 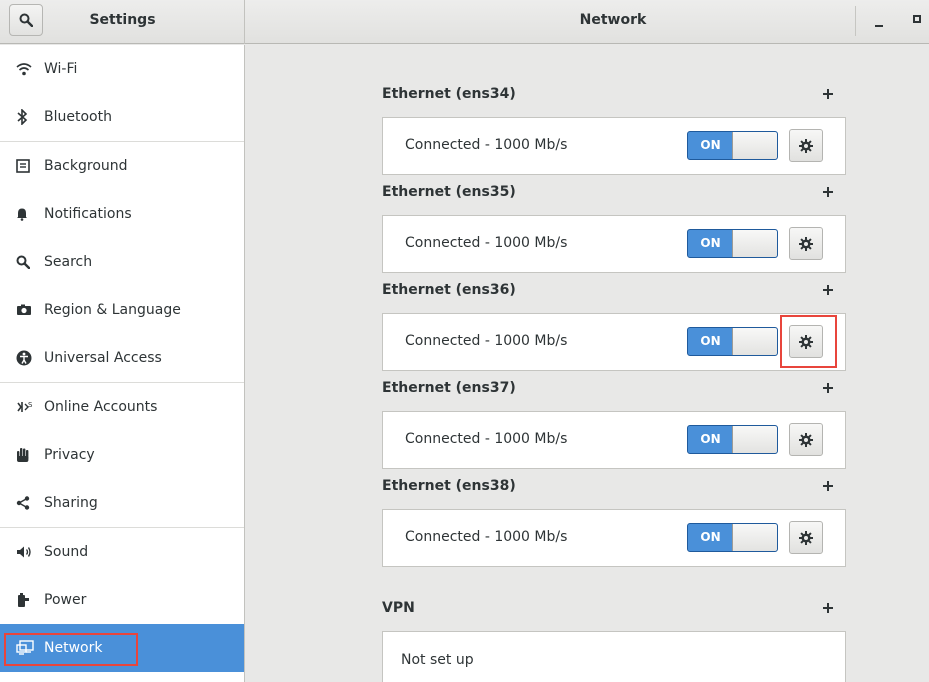 I want to click on sidebar-item-privacy: Privacy, so click(x=122, y=455).